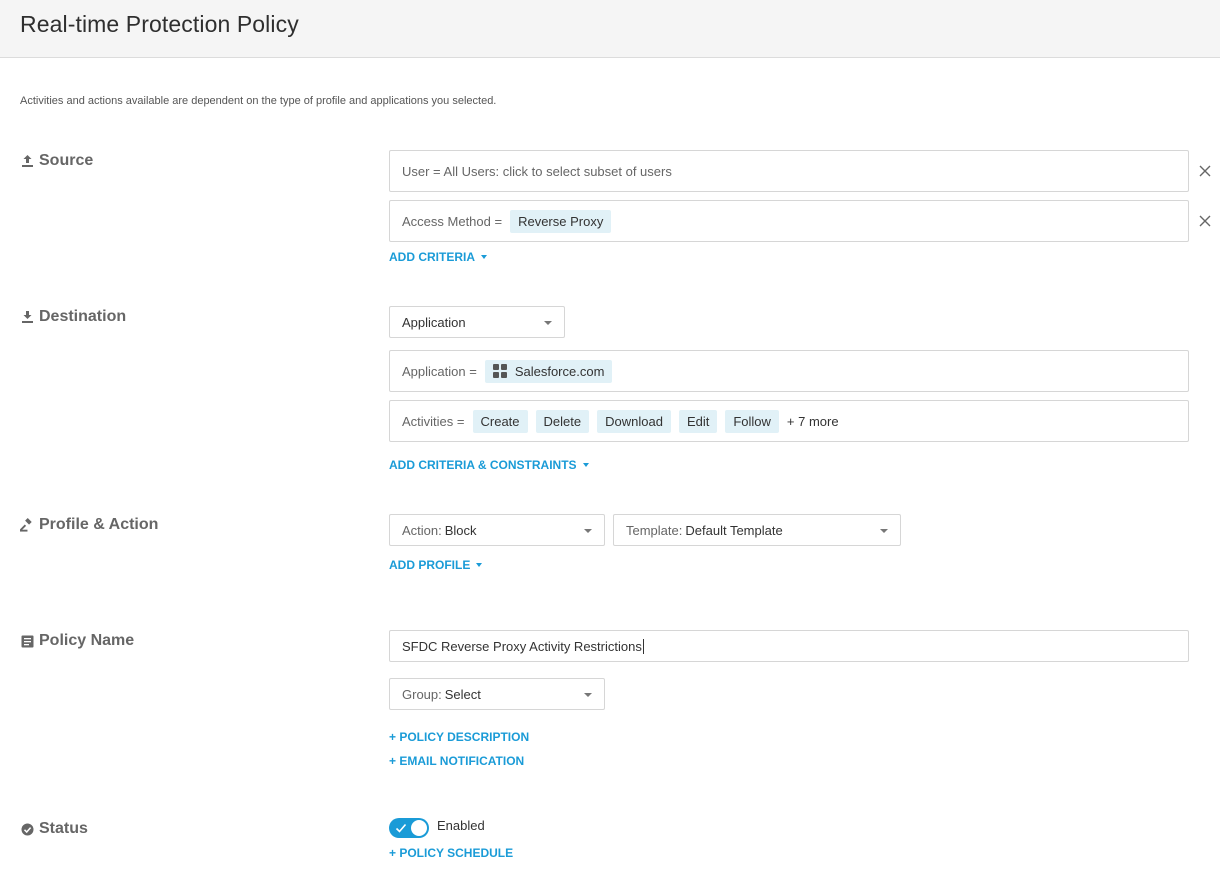 The width and height of the screenshot is (1220, 875). I want to click on add-email-notification-label: + EMAIL NOTIFICATION, so click(457, 761).